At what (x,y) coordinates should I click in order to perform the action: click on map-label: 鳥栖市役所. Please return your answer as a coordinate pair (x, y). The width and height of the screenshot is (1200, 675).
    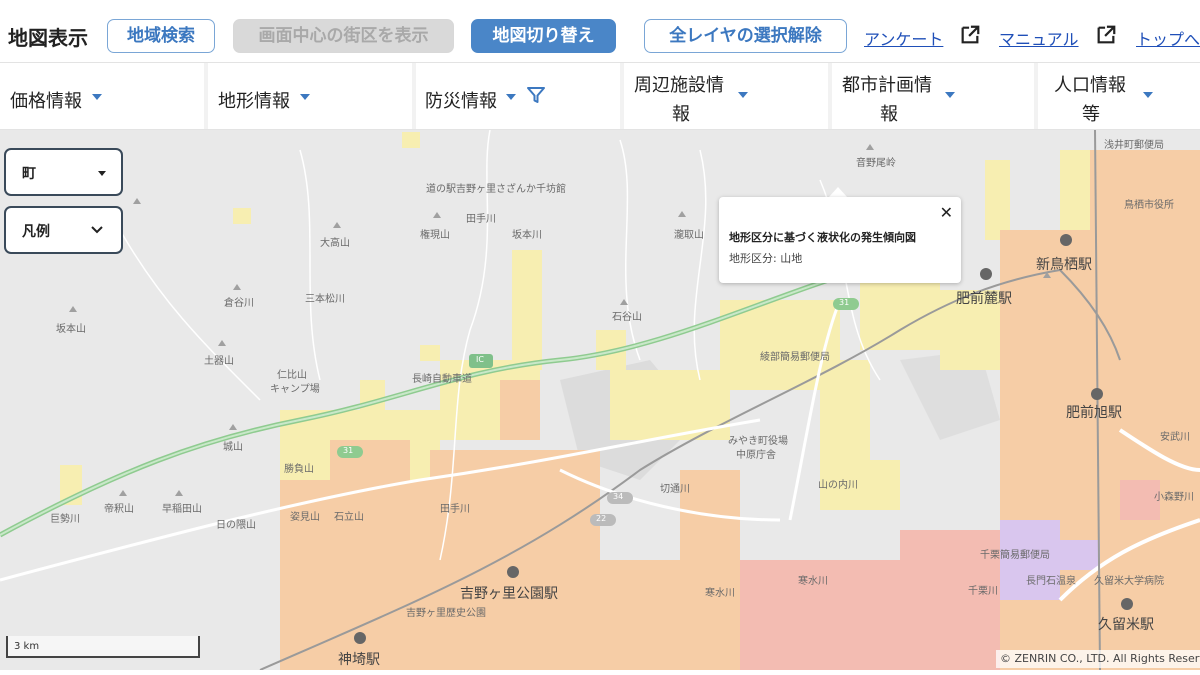
    Looking at the image, I should click on (1149, 205).